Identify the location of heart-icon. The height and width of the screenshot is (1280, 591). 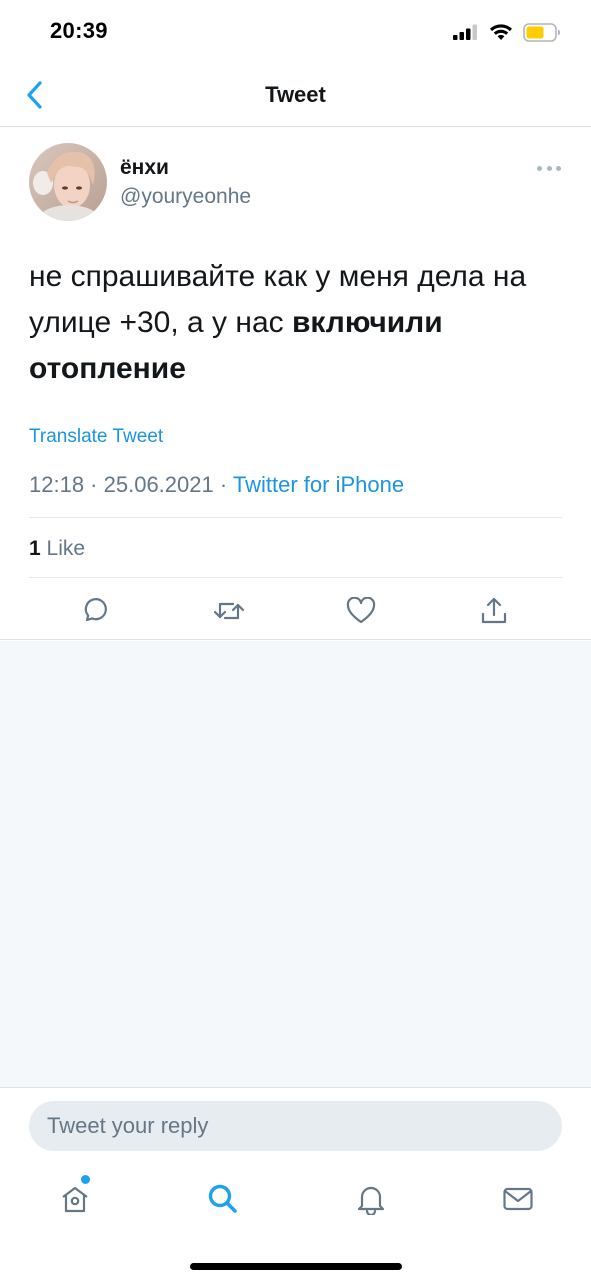
(361, 610).